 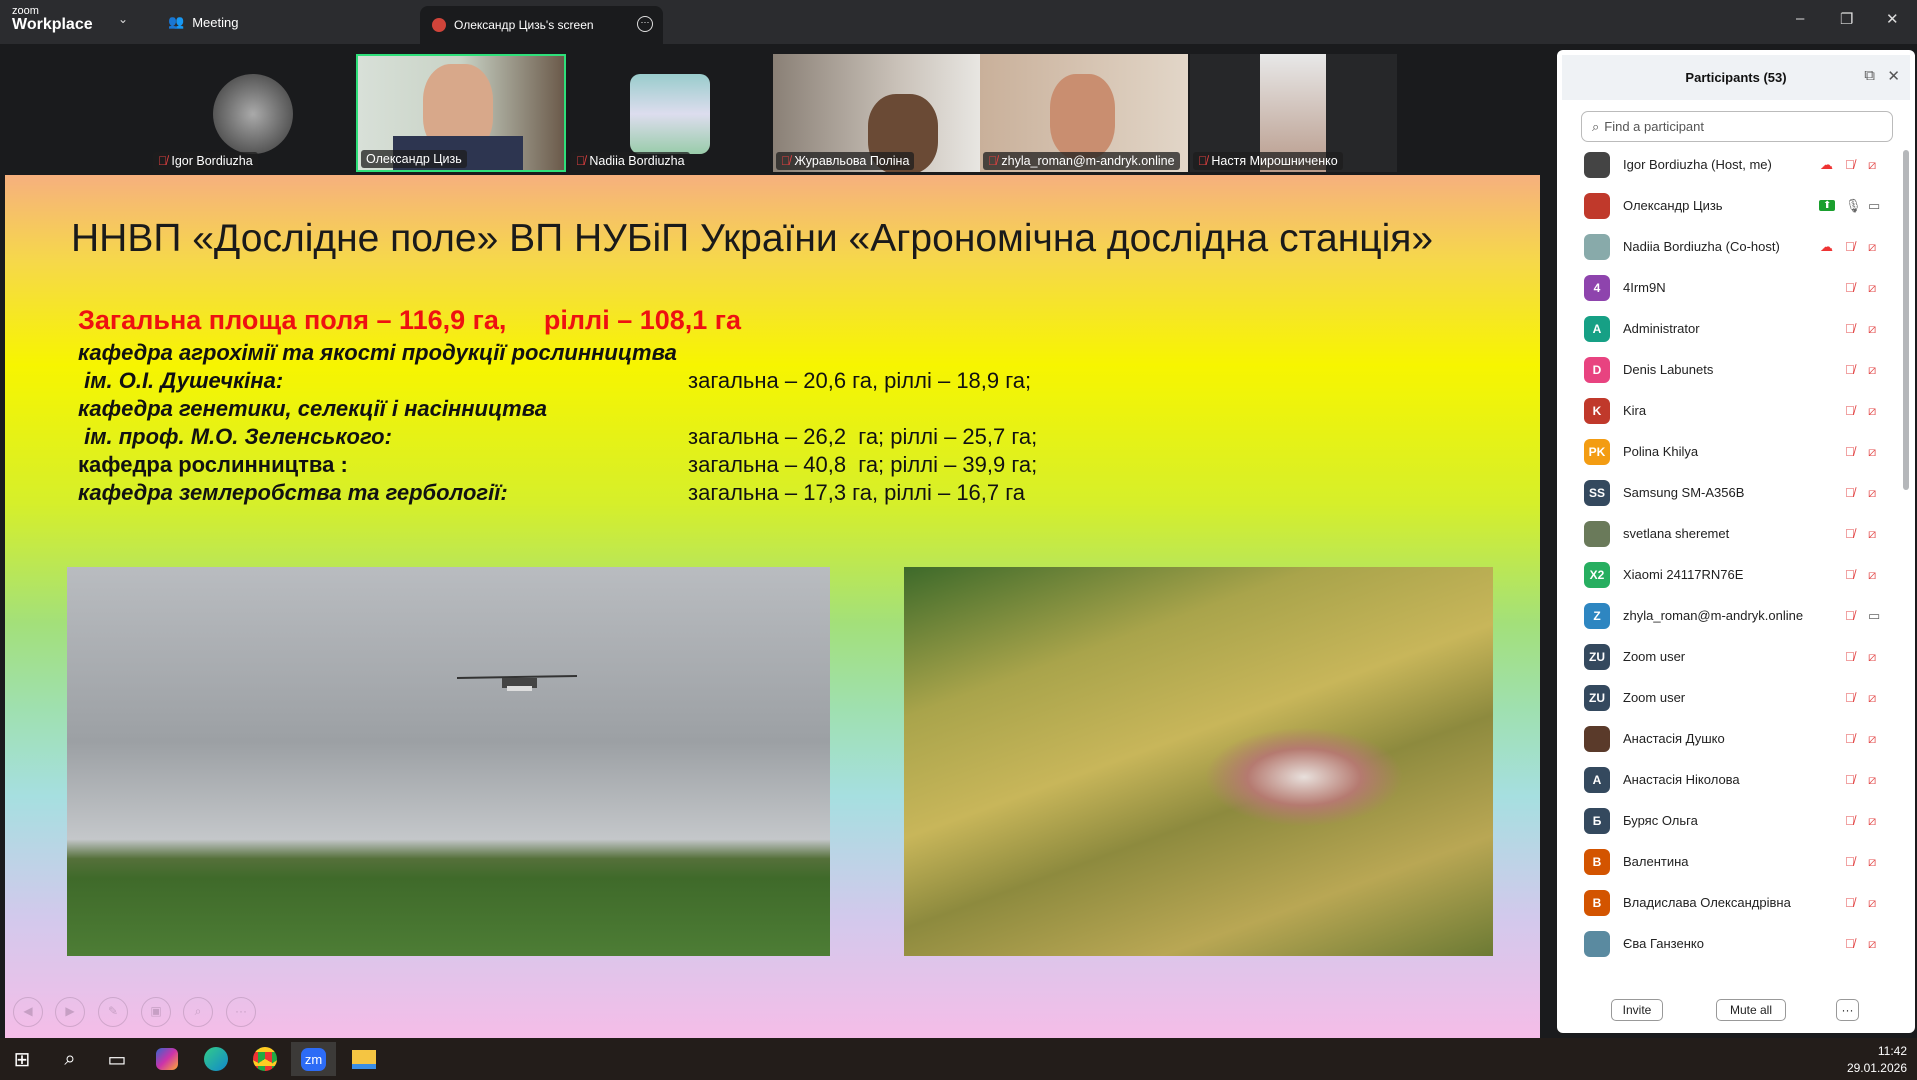 What do you see at coordinates (1736, 902) in the screenshot?
I see `participant-row: В Владислава Олександрівна 🎙̸ ⧄` at bounding box center [1736, 902].